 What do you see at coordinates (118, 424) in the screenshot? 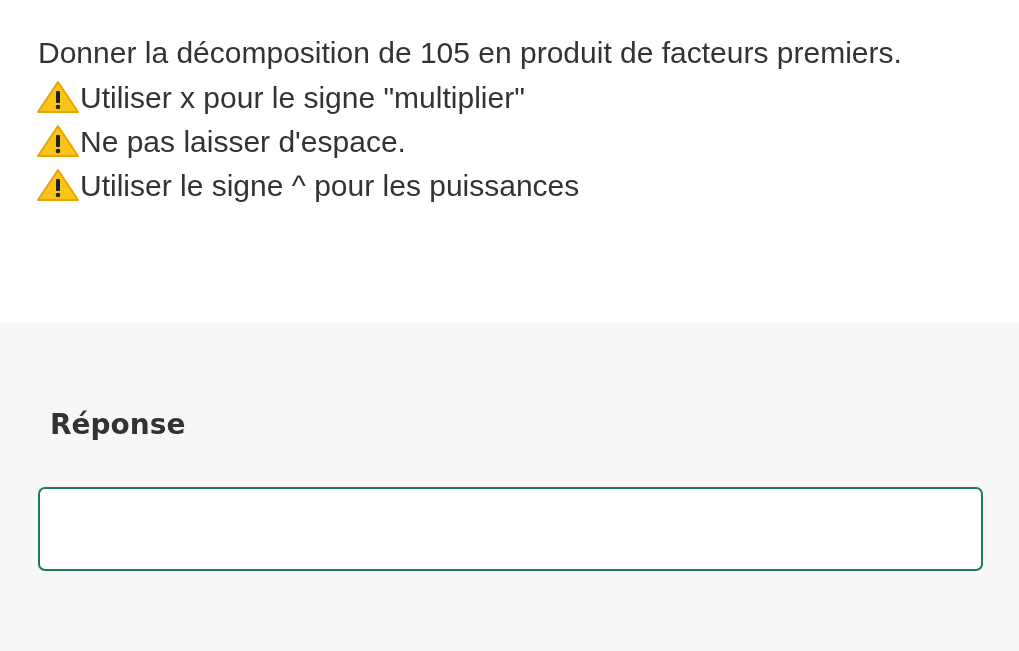
I see `answer-label: Réponse` at bounding box center [118, 424].